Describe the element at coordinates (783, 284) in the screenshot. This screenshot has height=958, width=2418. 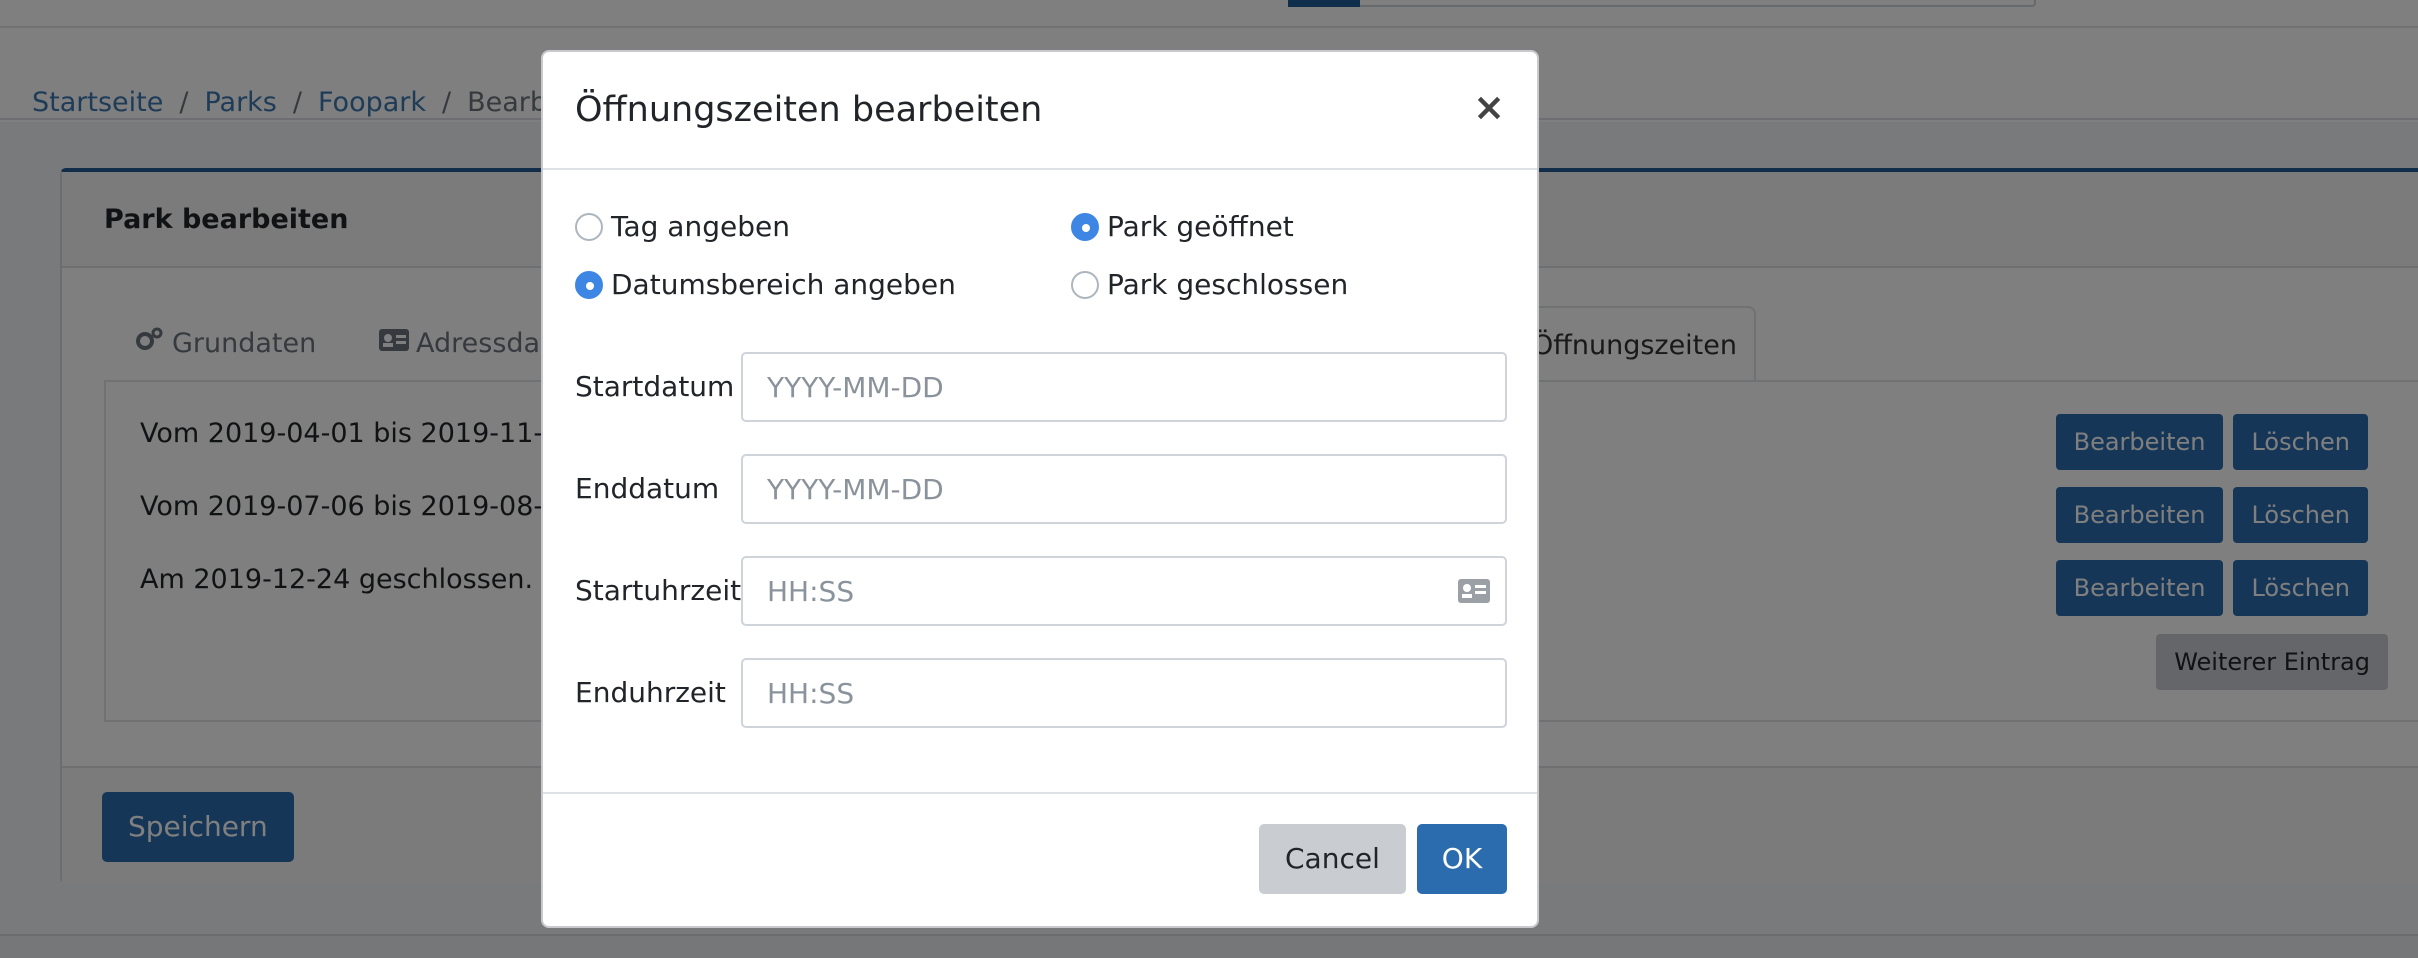
I see `radio-label: Datumsbereich angeben` at that location.